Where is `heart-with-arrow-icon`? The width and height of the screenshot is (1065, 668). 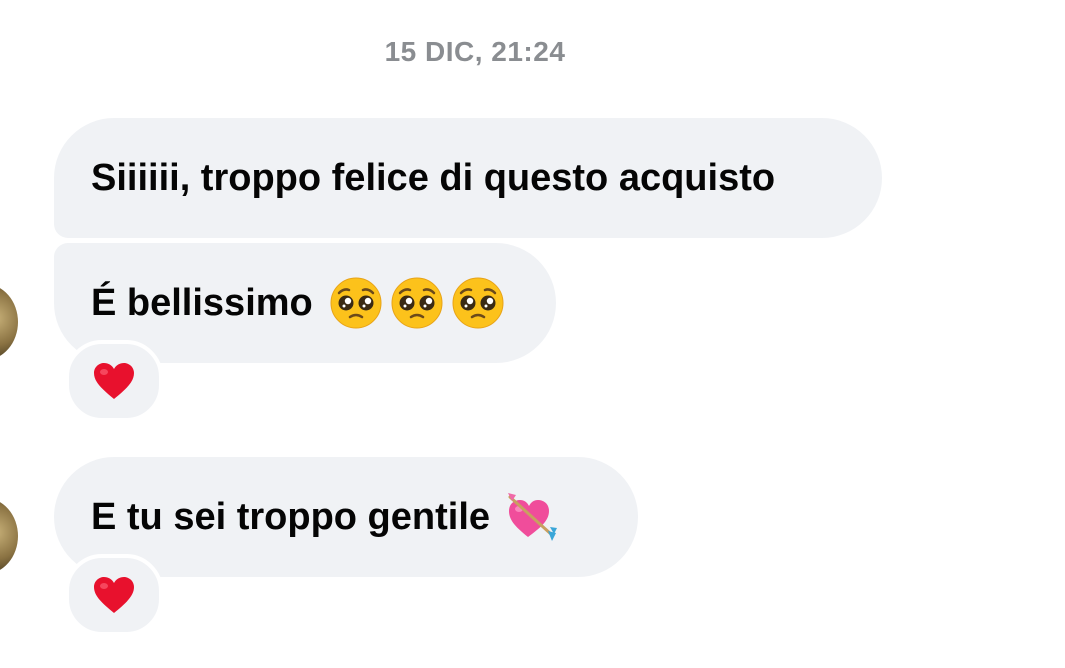
heart-with-arrow-icon is located at coordinates (533, 517).